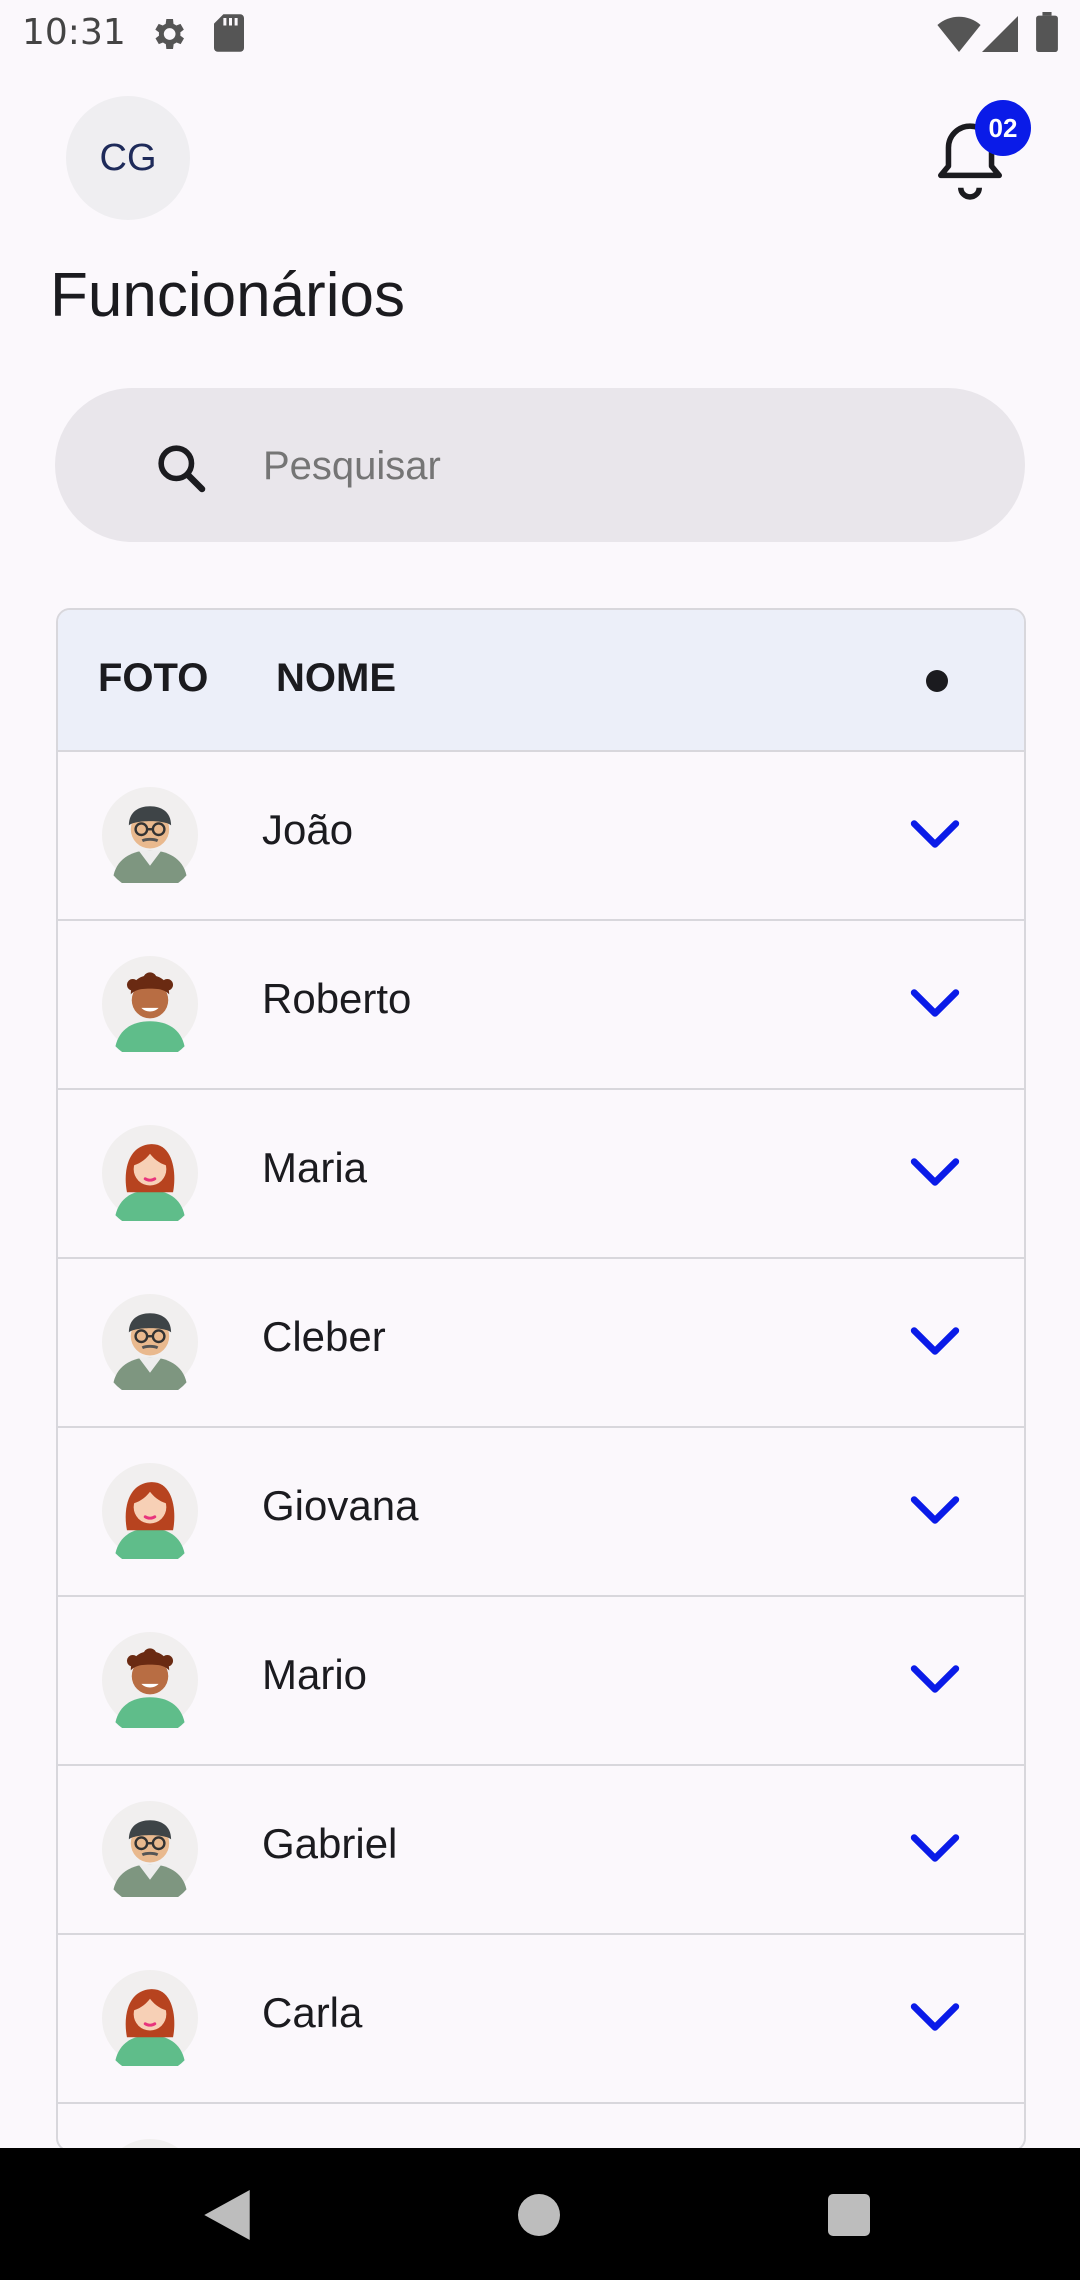  Describe the element at coordinates (229, 33) in the screenshot. I see `sd-card-icon` at that location.